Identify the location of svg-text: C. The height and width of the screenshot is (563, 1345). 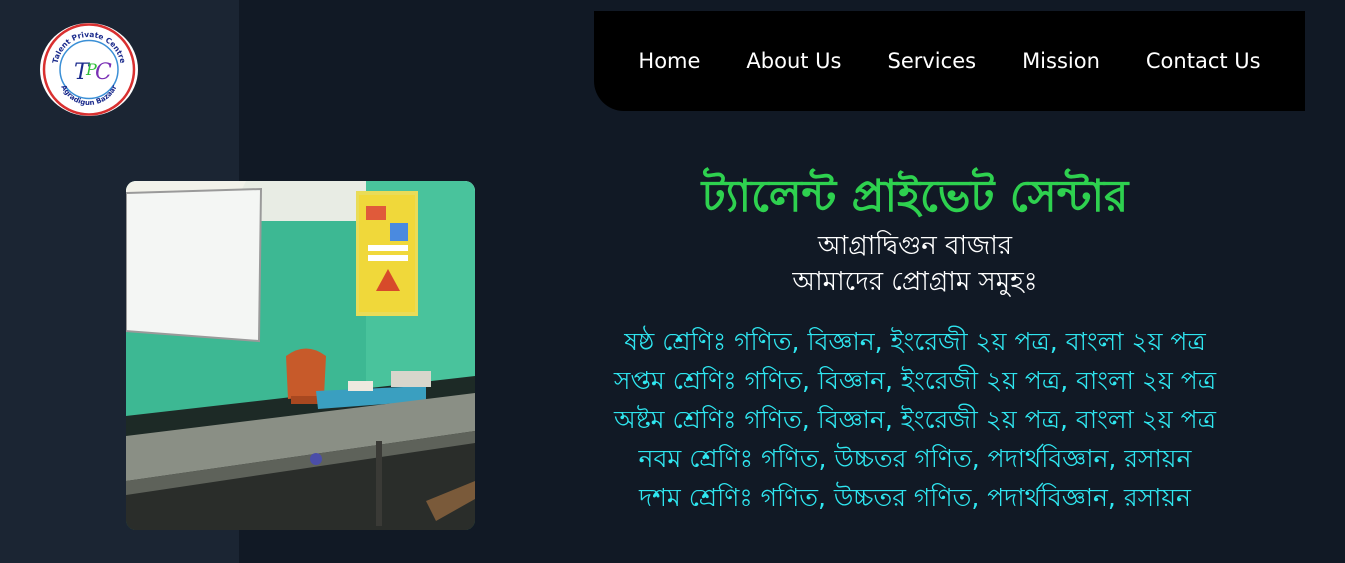
(103, 72).